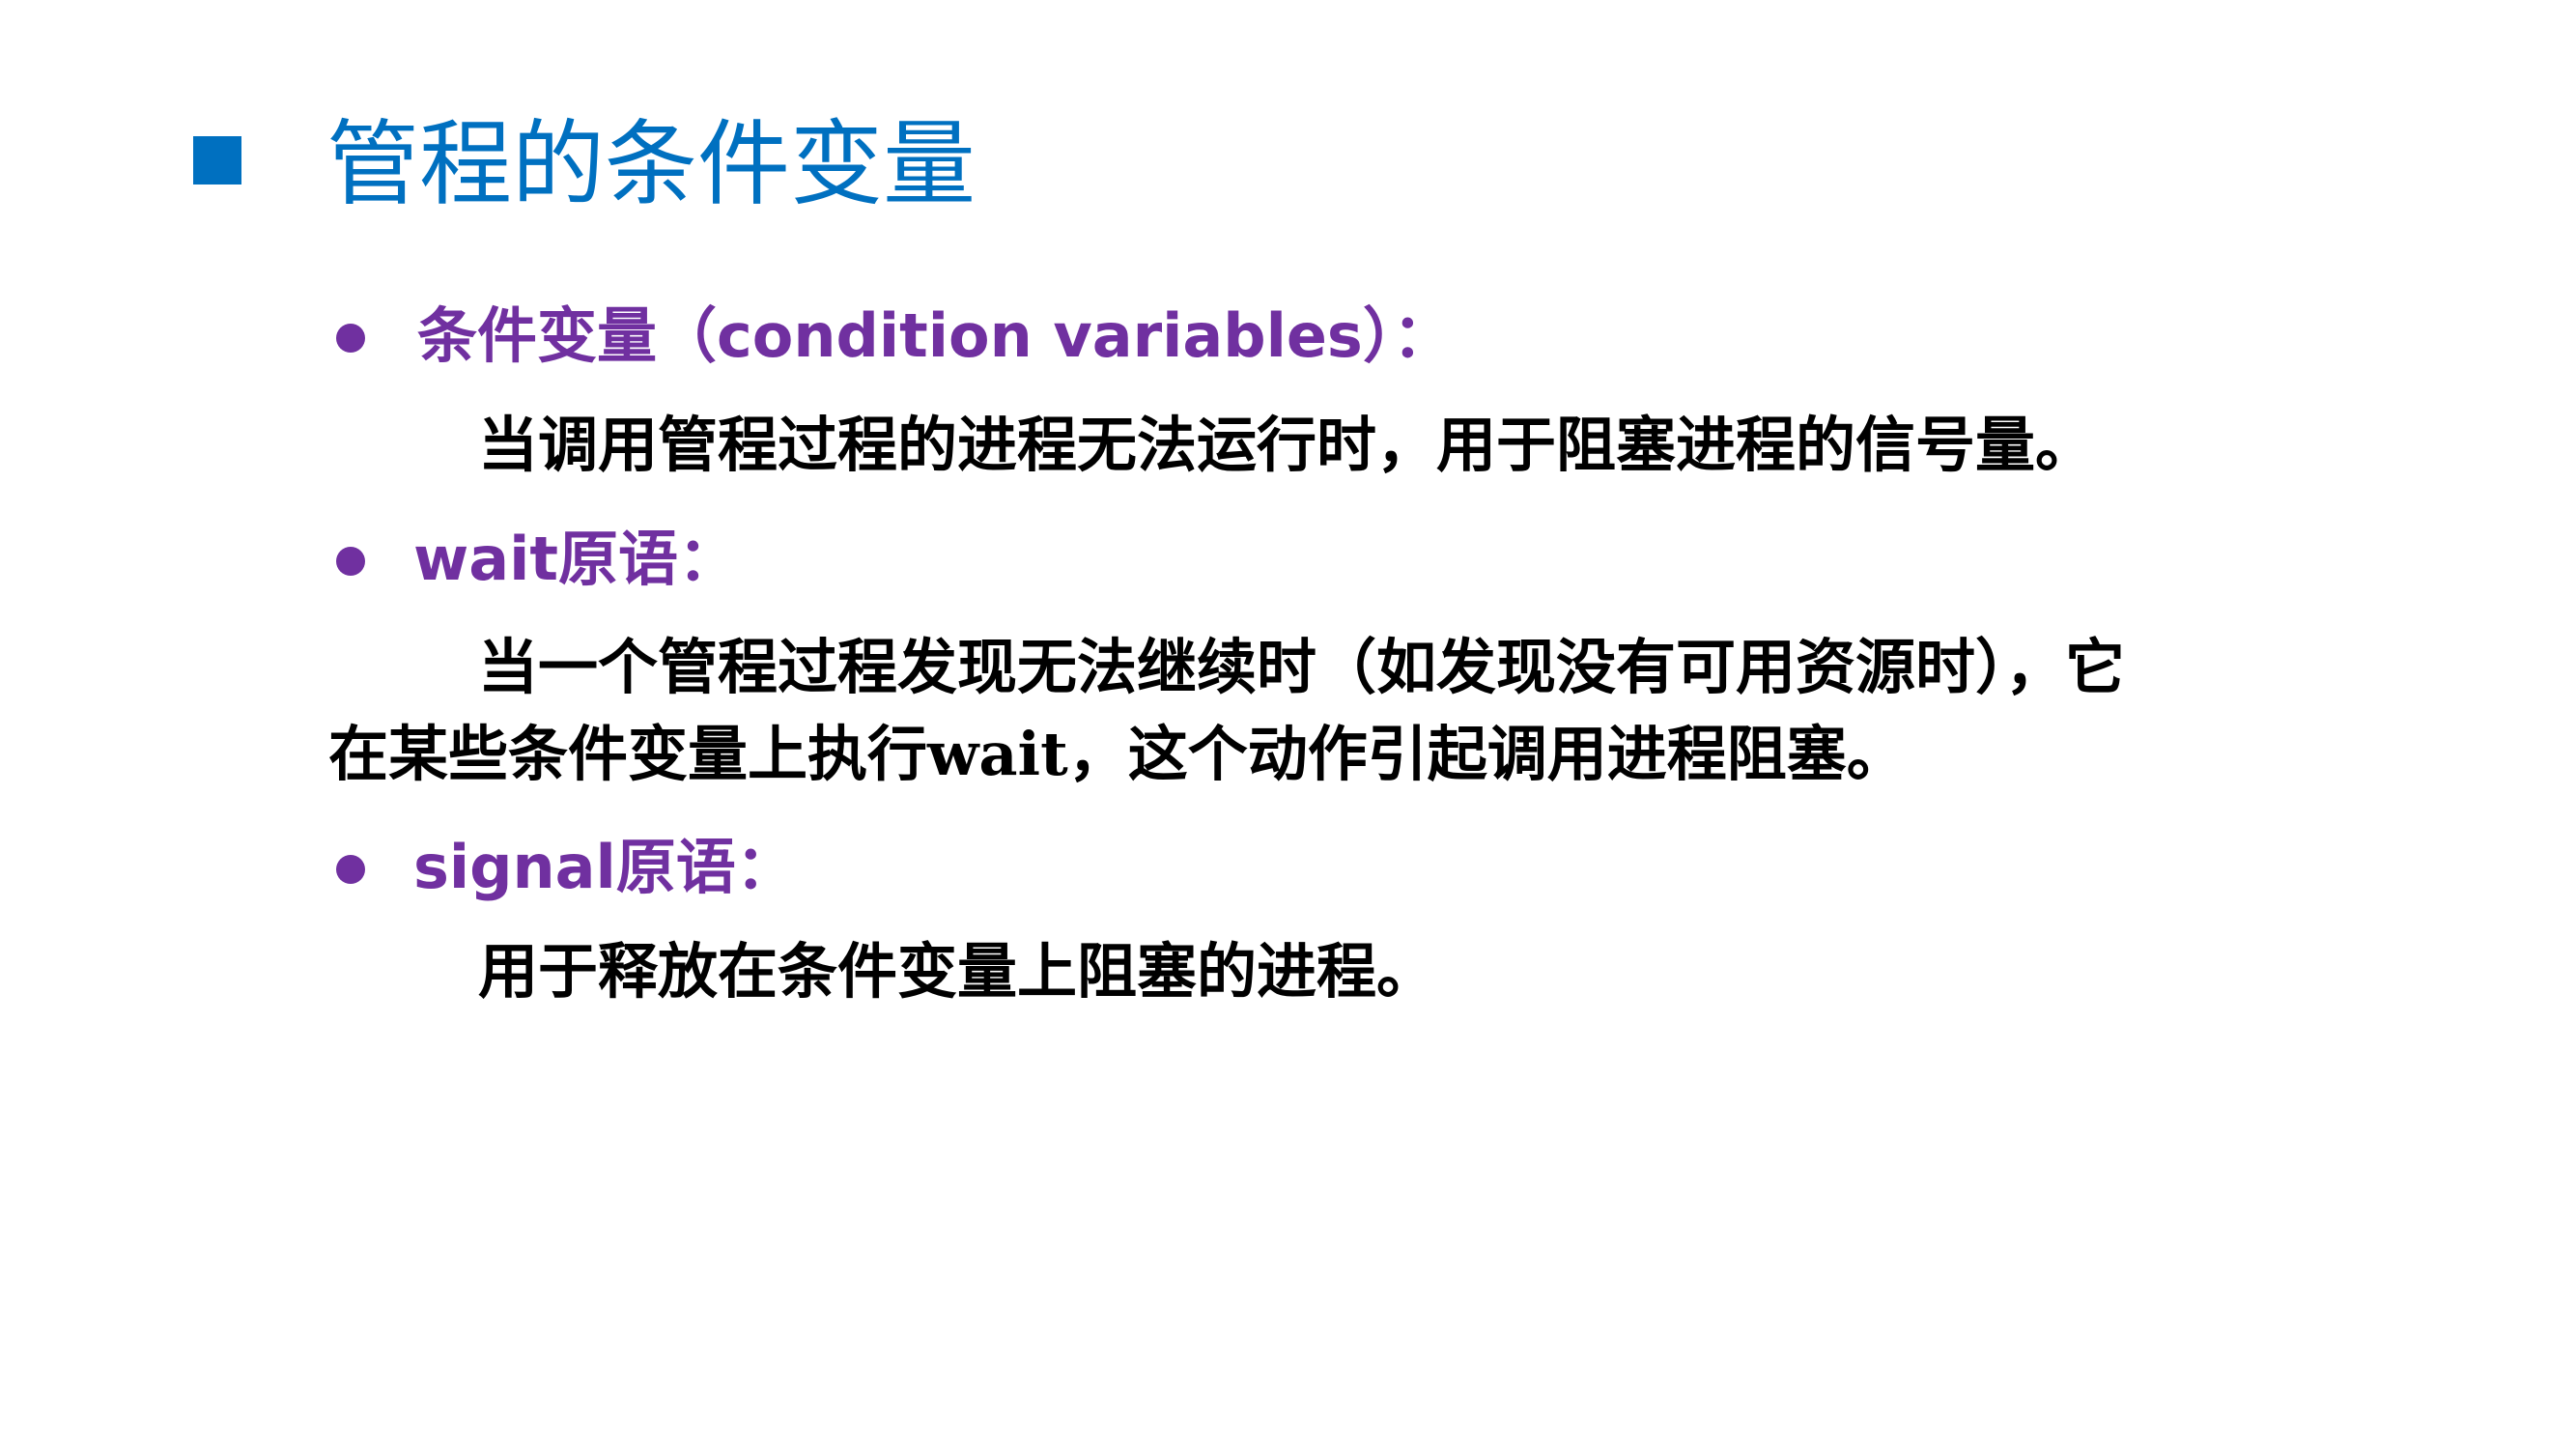  What do you see at coordinates (1302, 667) in the screenshot?
I see `description-wait-line1: 当一个管程过程发现无法继续时（如发现没有可用资源时），它` at bounding box center [1302, 667].